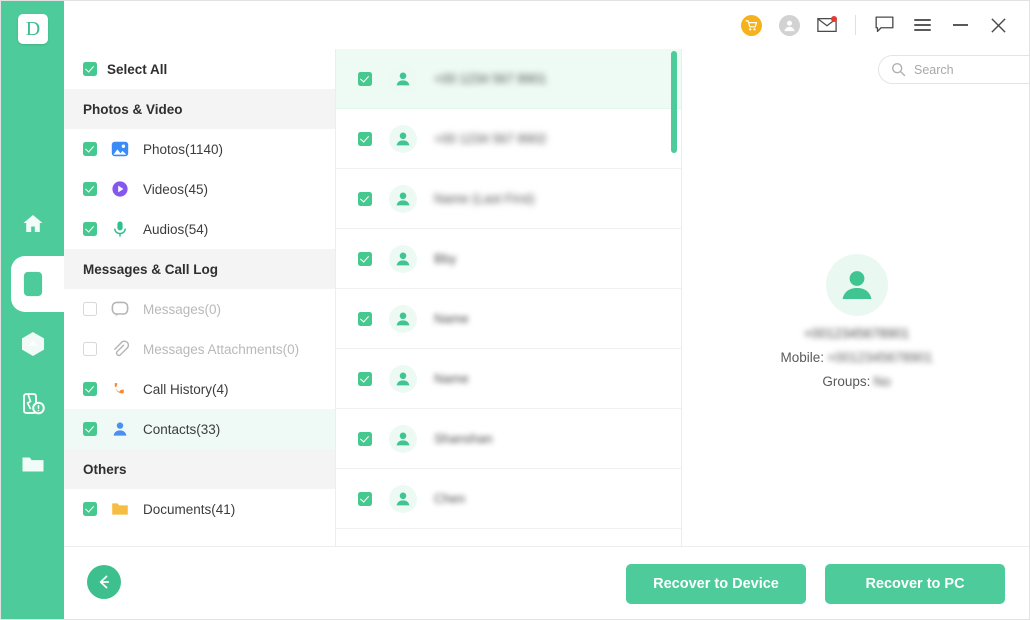  Describe the element at coordinates (176, 229) in the screenshot. I see `sidebar-item-label: Audios(54)` at that location.